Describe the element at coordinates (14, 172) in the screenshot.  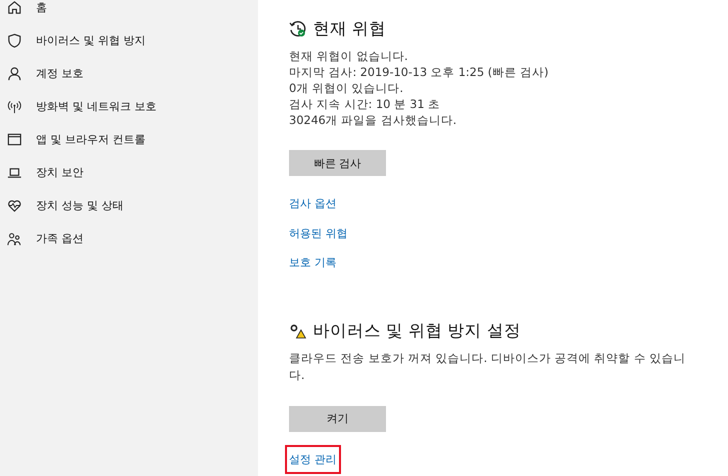
I see `laptop-icon` at that location.